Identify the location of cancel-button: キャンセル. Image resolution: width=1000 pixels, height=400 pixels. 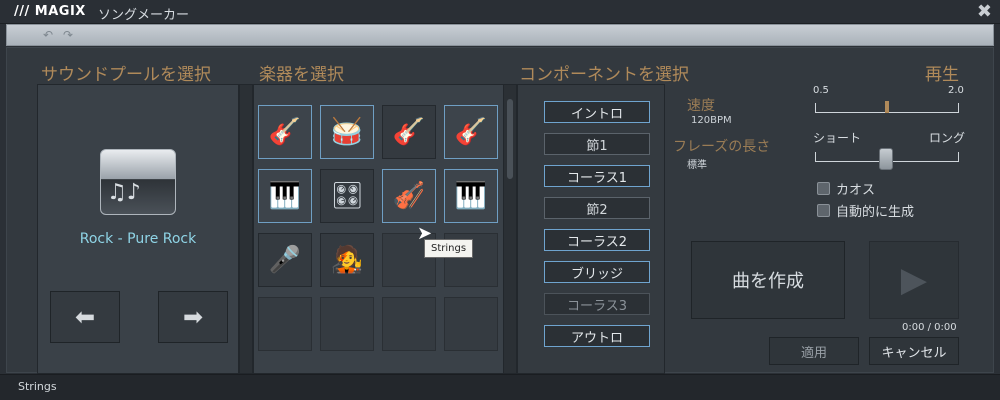
(914, 351).